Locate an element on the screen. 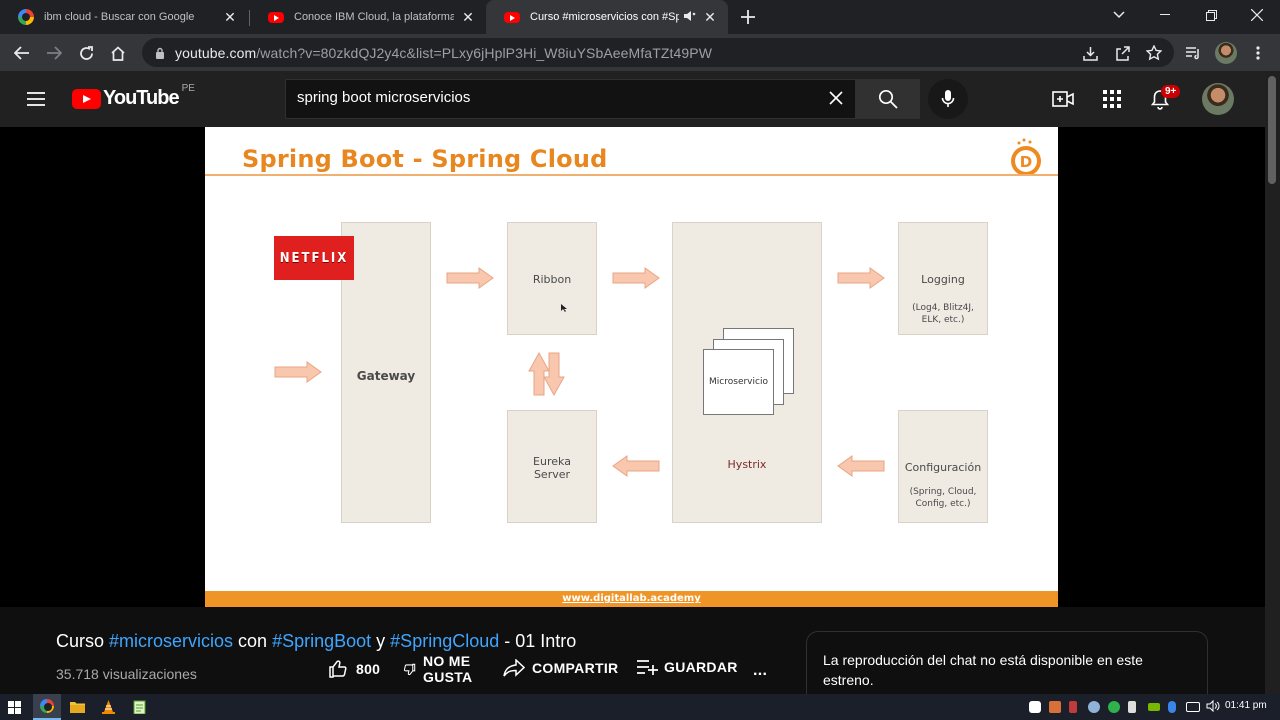  share-arrow-icon is located at coordinates (514, 668).